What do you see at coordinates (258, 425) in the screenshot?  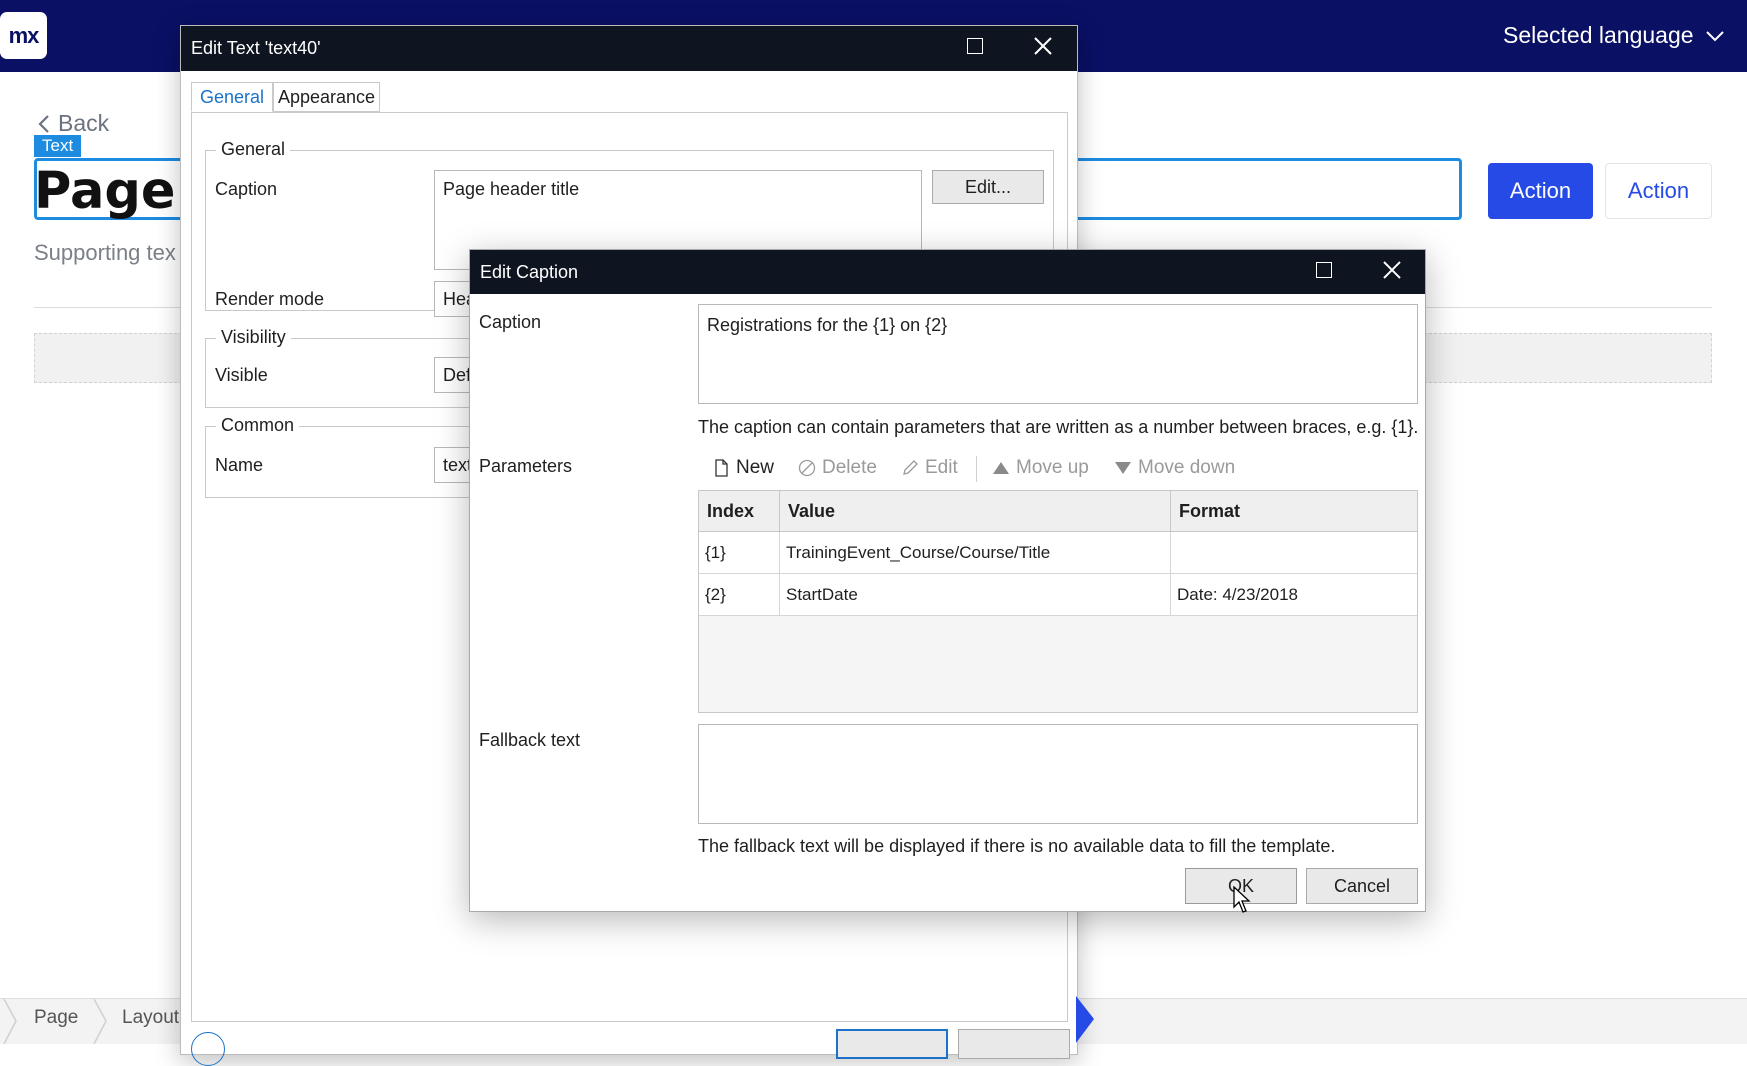 I see `common-group-title: Common` at bounding box center [258, 425].